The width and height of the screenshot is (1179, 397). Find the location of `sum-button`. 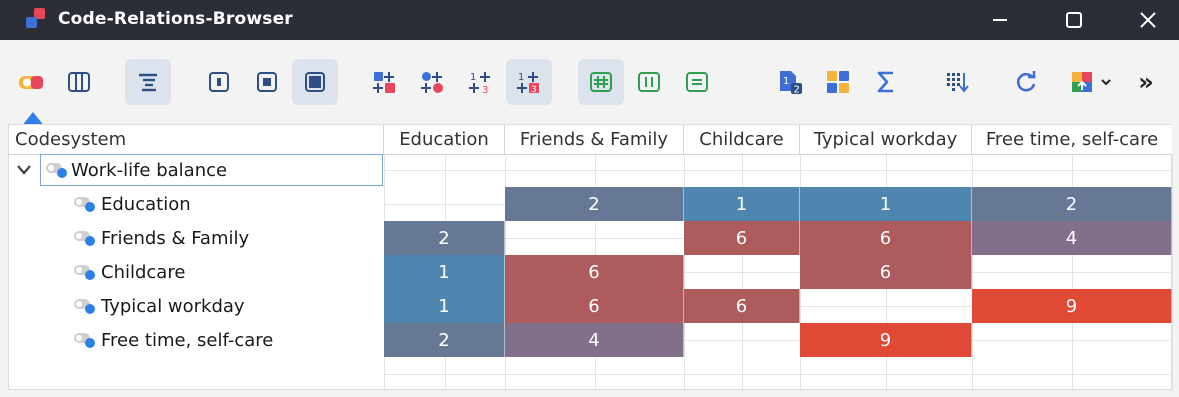

sum-button is located at coordinates (886, 82).